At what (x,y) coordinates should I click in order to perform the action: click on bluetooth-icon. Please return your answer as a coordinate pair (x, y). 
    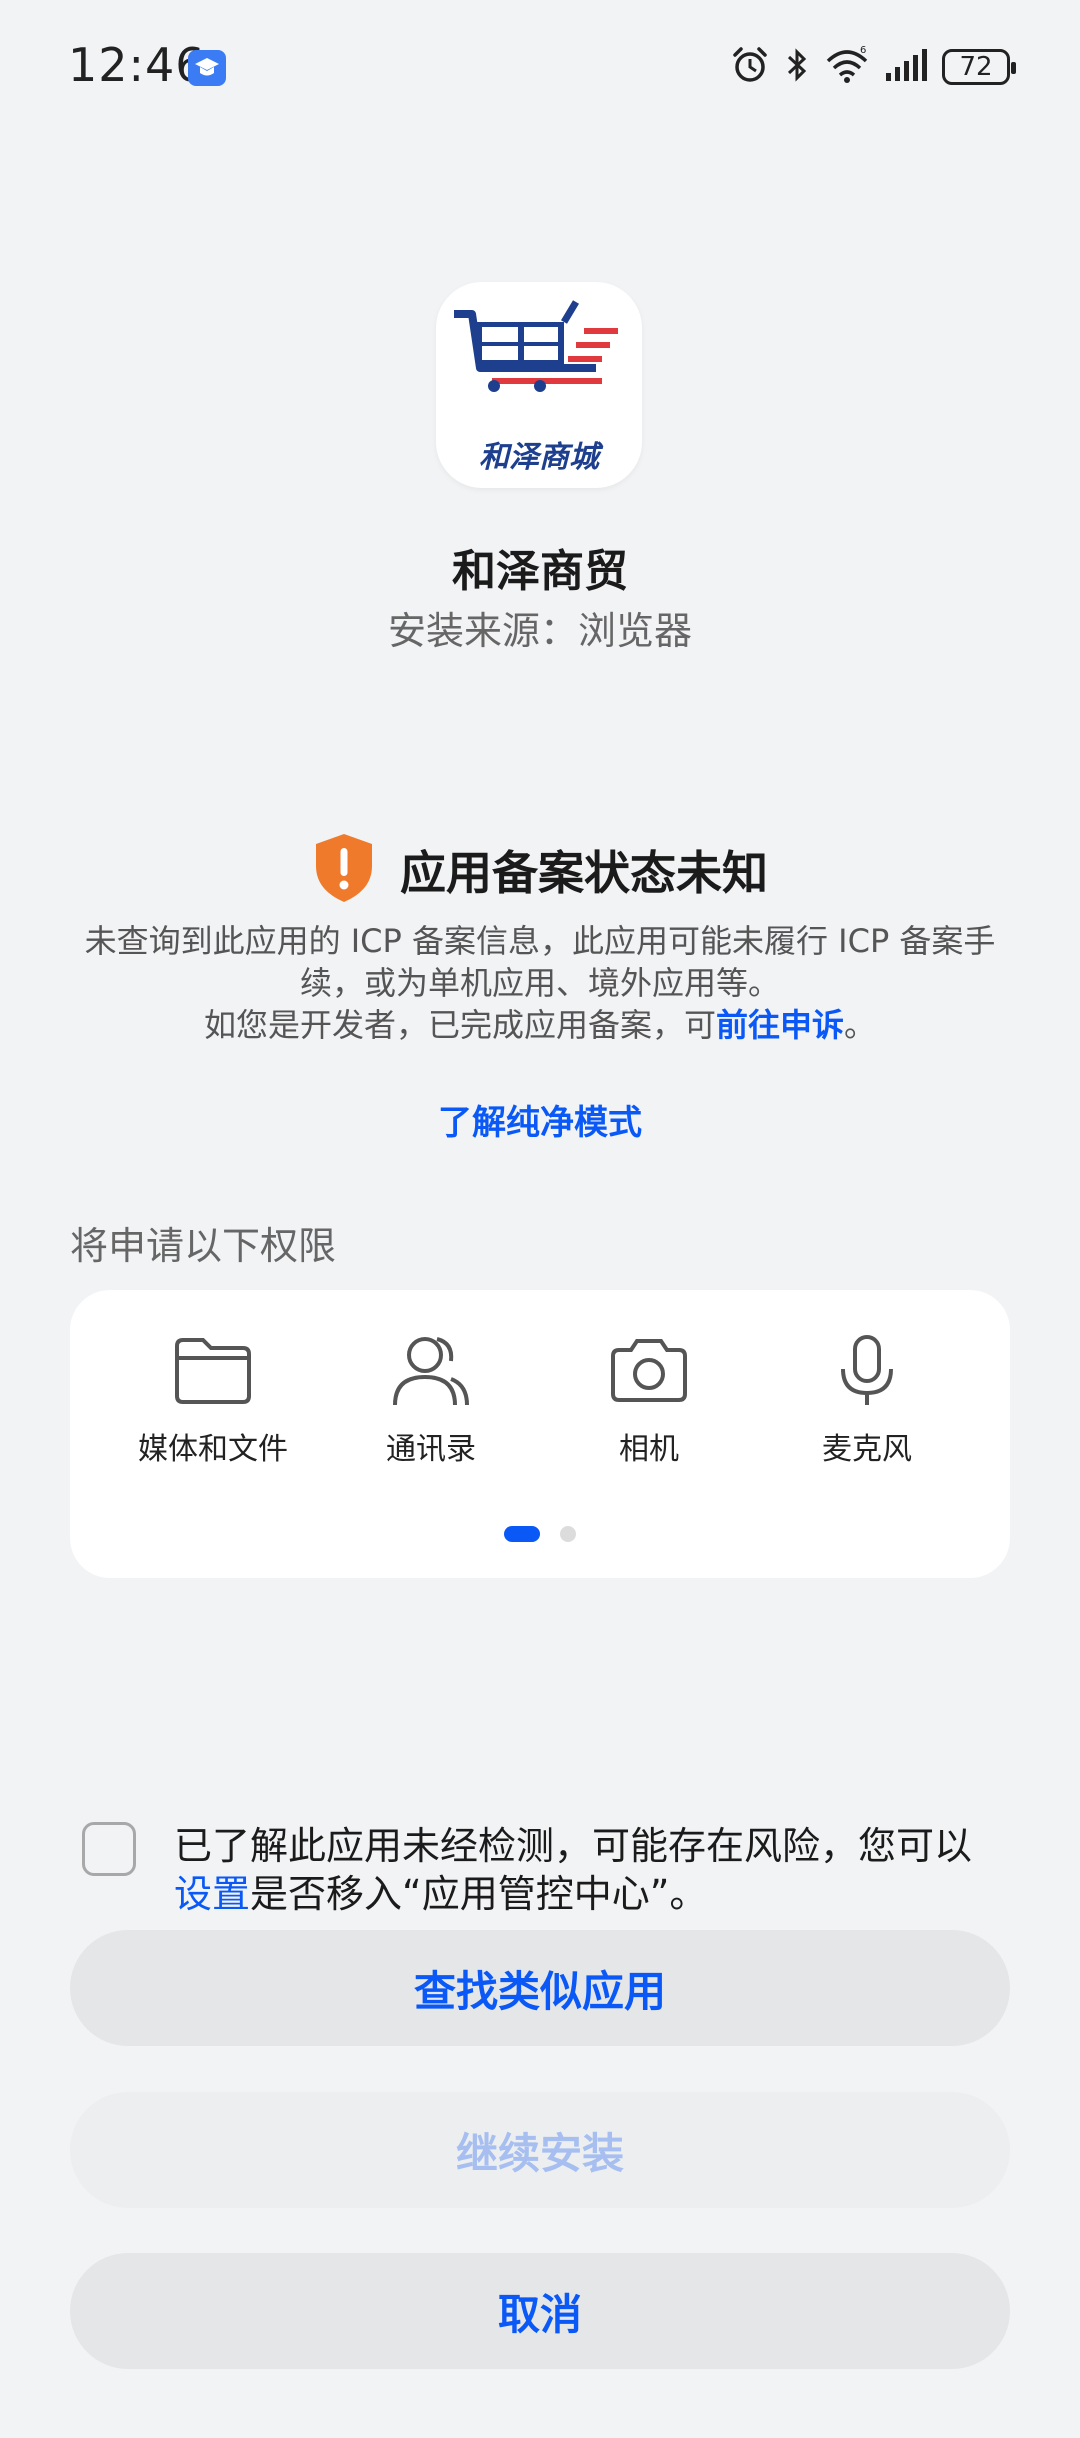
    Looking at the image, I should click on (797, 67).